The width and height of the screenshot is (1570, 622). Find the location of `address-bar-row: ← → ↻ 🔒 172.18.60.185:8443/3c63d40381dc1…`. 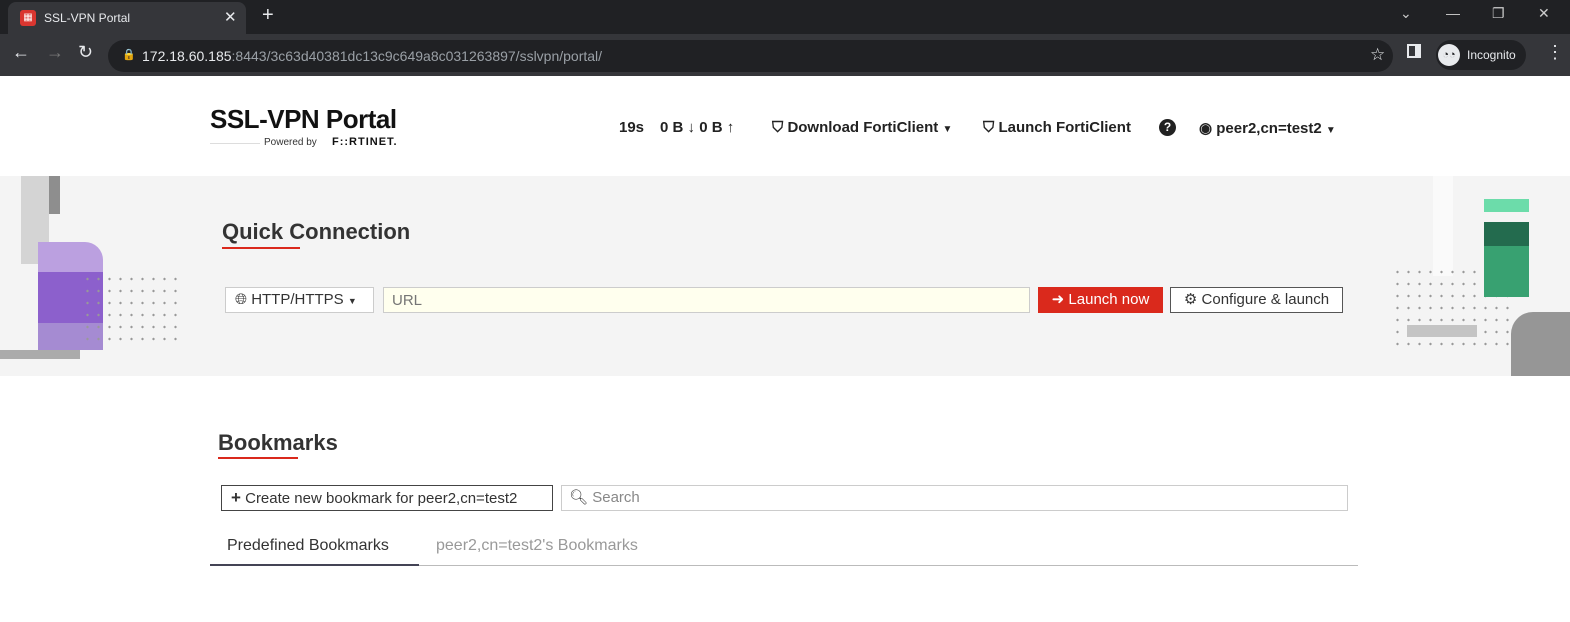

address-bar-row: ← → ↻ 🔒 172.18.60.185:8443/3c63d40381dc1… is located at coordinates (785, 55).